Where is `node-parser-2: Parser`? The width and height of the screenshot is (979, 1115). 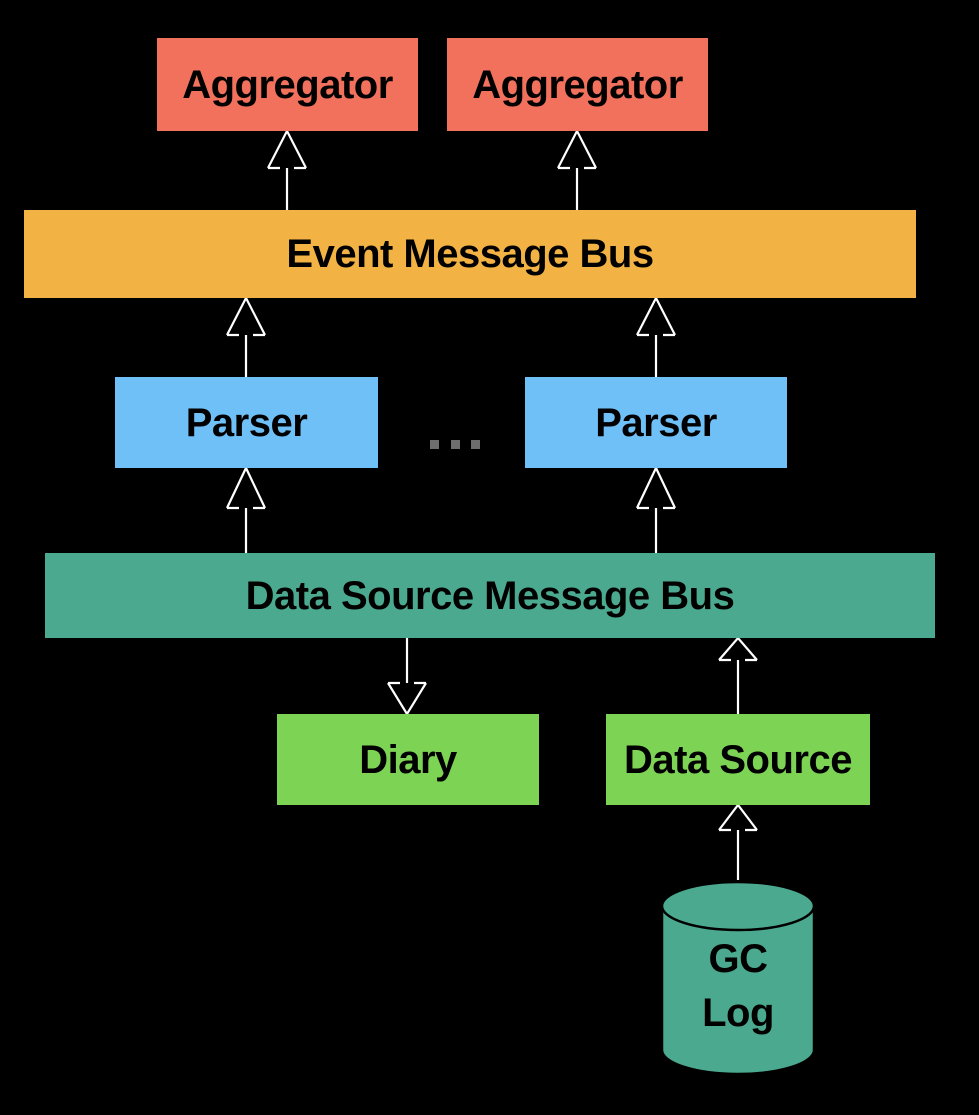
node-parser-2: Parser is located at coordinates (656, 422).